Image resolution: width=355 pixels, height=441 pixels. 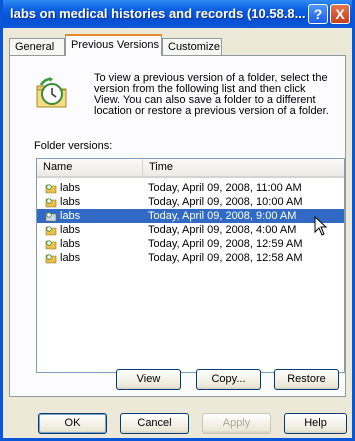 I want to click on list-header: Name Time, so click(x=190, y=168).